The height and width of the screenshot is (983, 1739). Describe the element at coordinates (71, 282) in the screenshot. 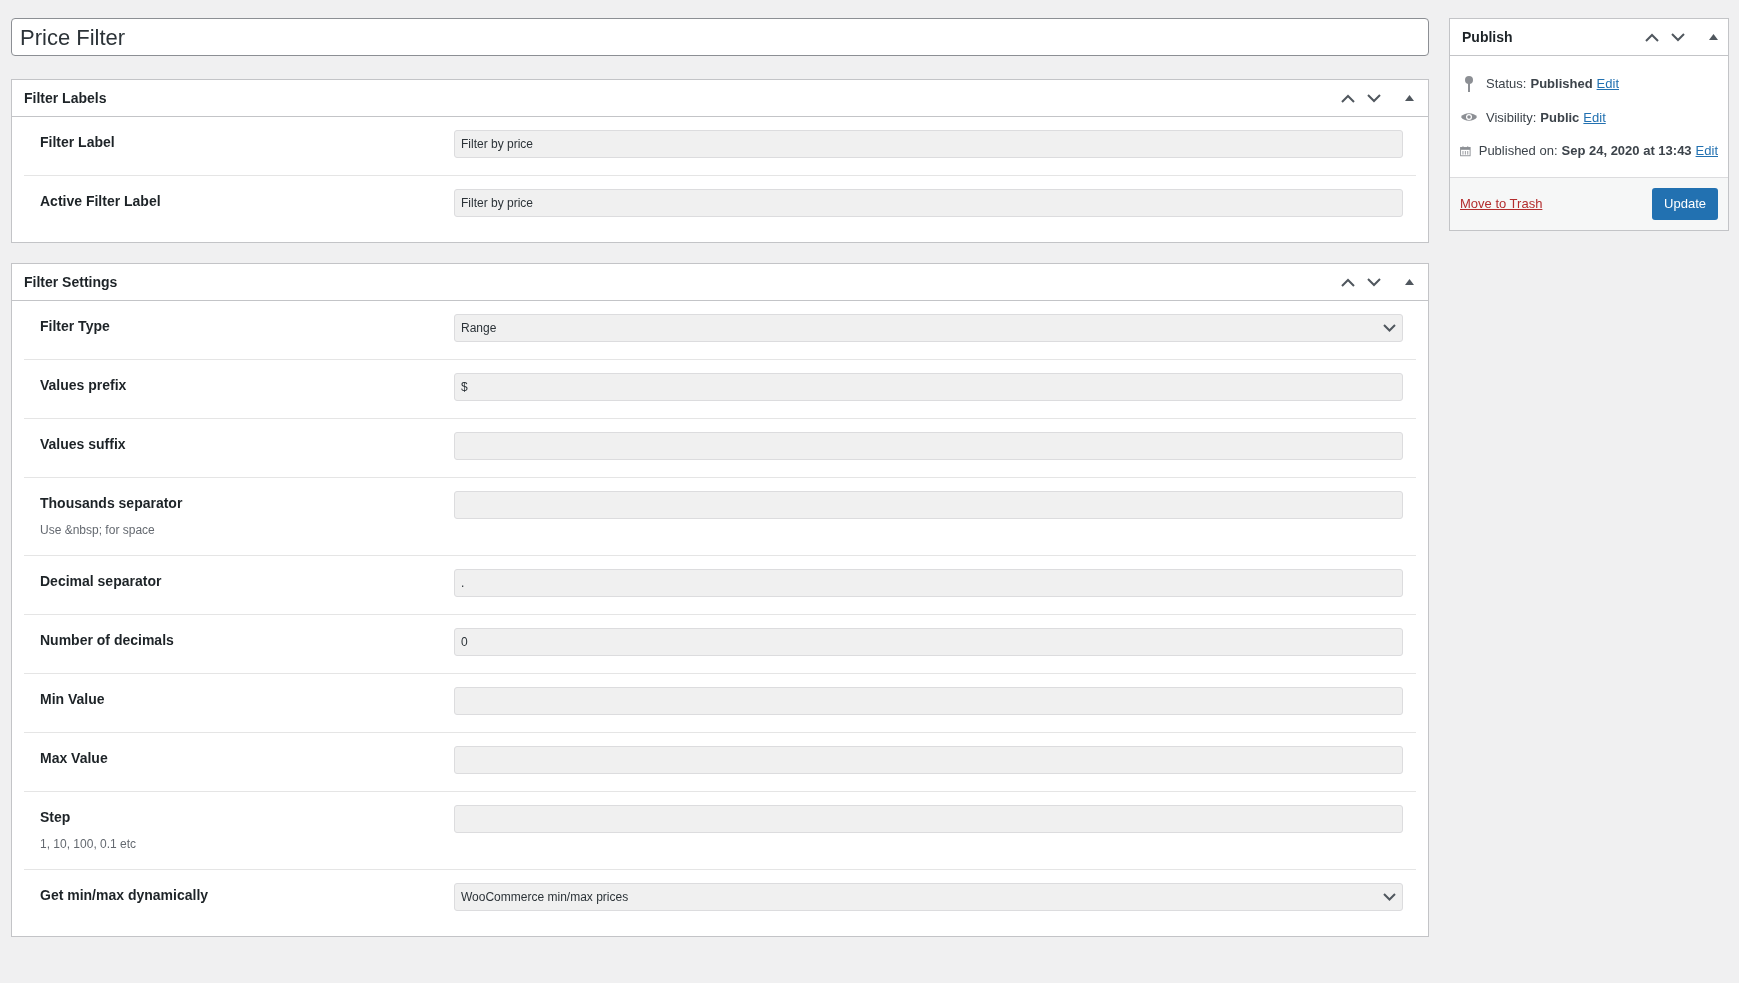

I see `panel-title: Filter Settings` at that location.